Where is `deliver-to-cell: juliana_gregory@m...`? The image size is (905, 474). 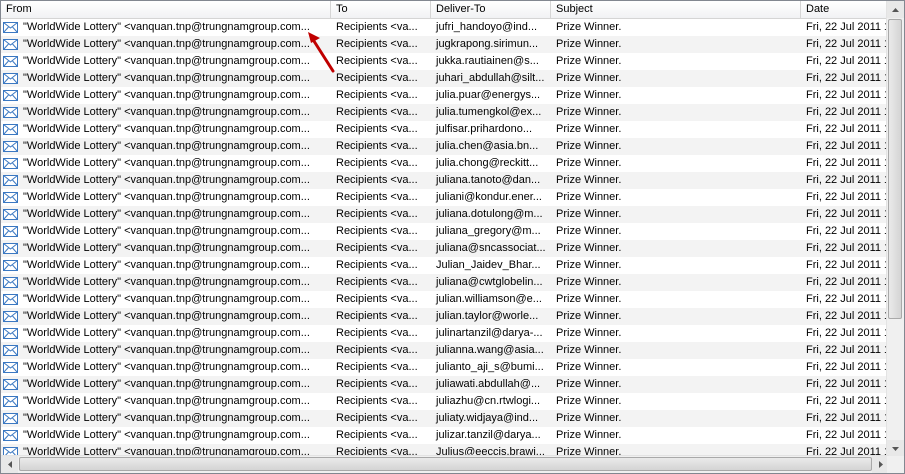
deliver-to-cell: juliana_gregory@m... is located at coordinates (488, 231).